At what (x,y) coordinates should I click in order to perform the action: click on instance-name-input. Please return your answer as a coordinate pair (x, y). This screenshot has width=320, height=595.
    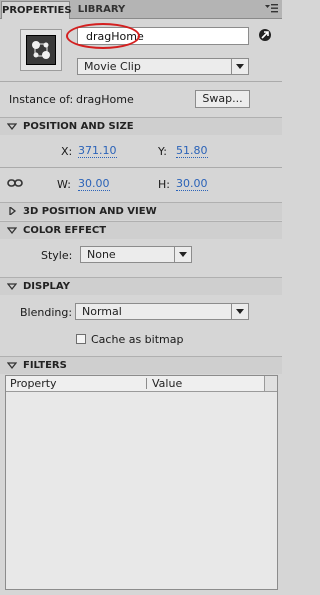
    Looking at the image, I should click on (163, 36).